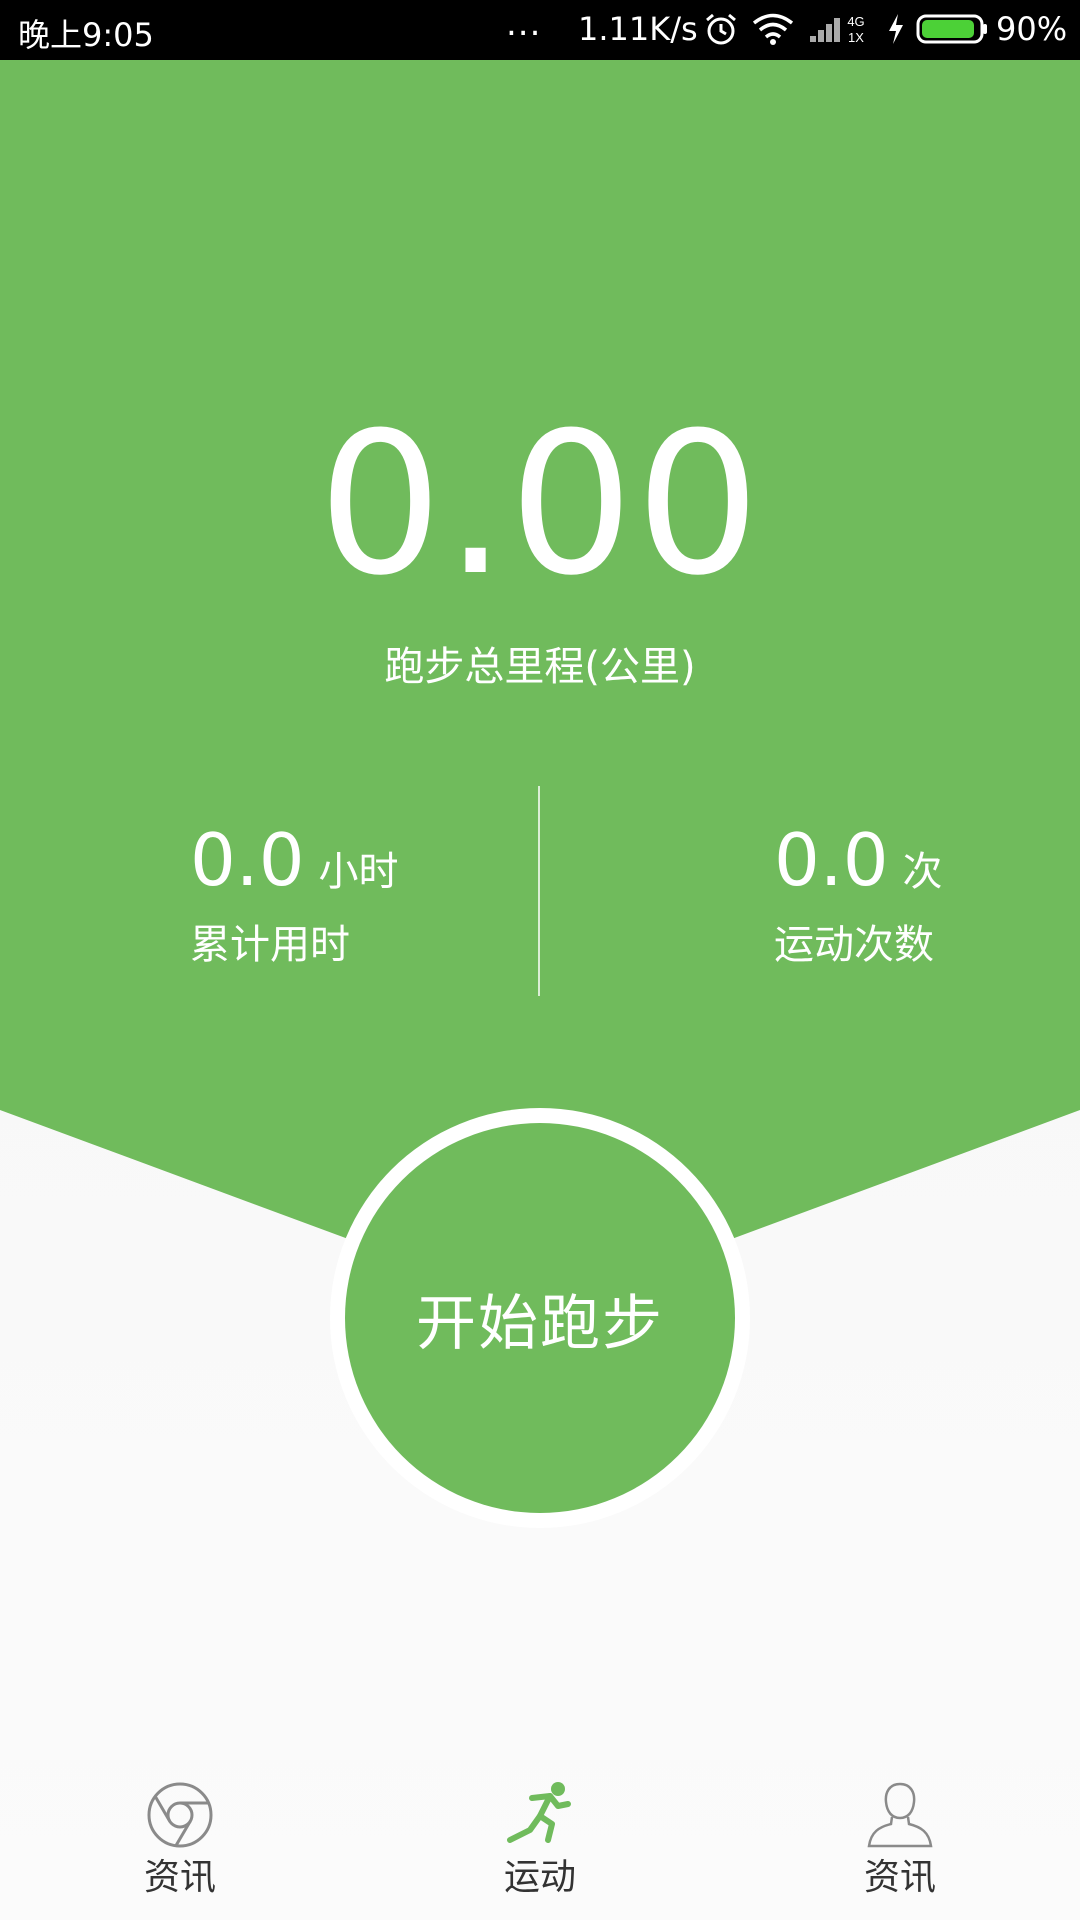  I want to click on workout-count-value: 0.0, so click(831, 860).